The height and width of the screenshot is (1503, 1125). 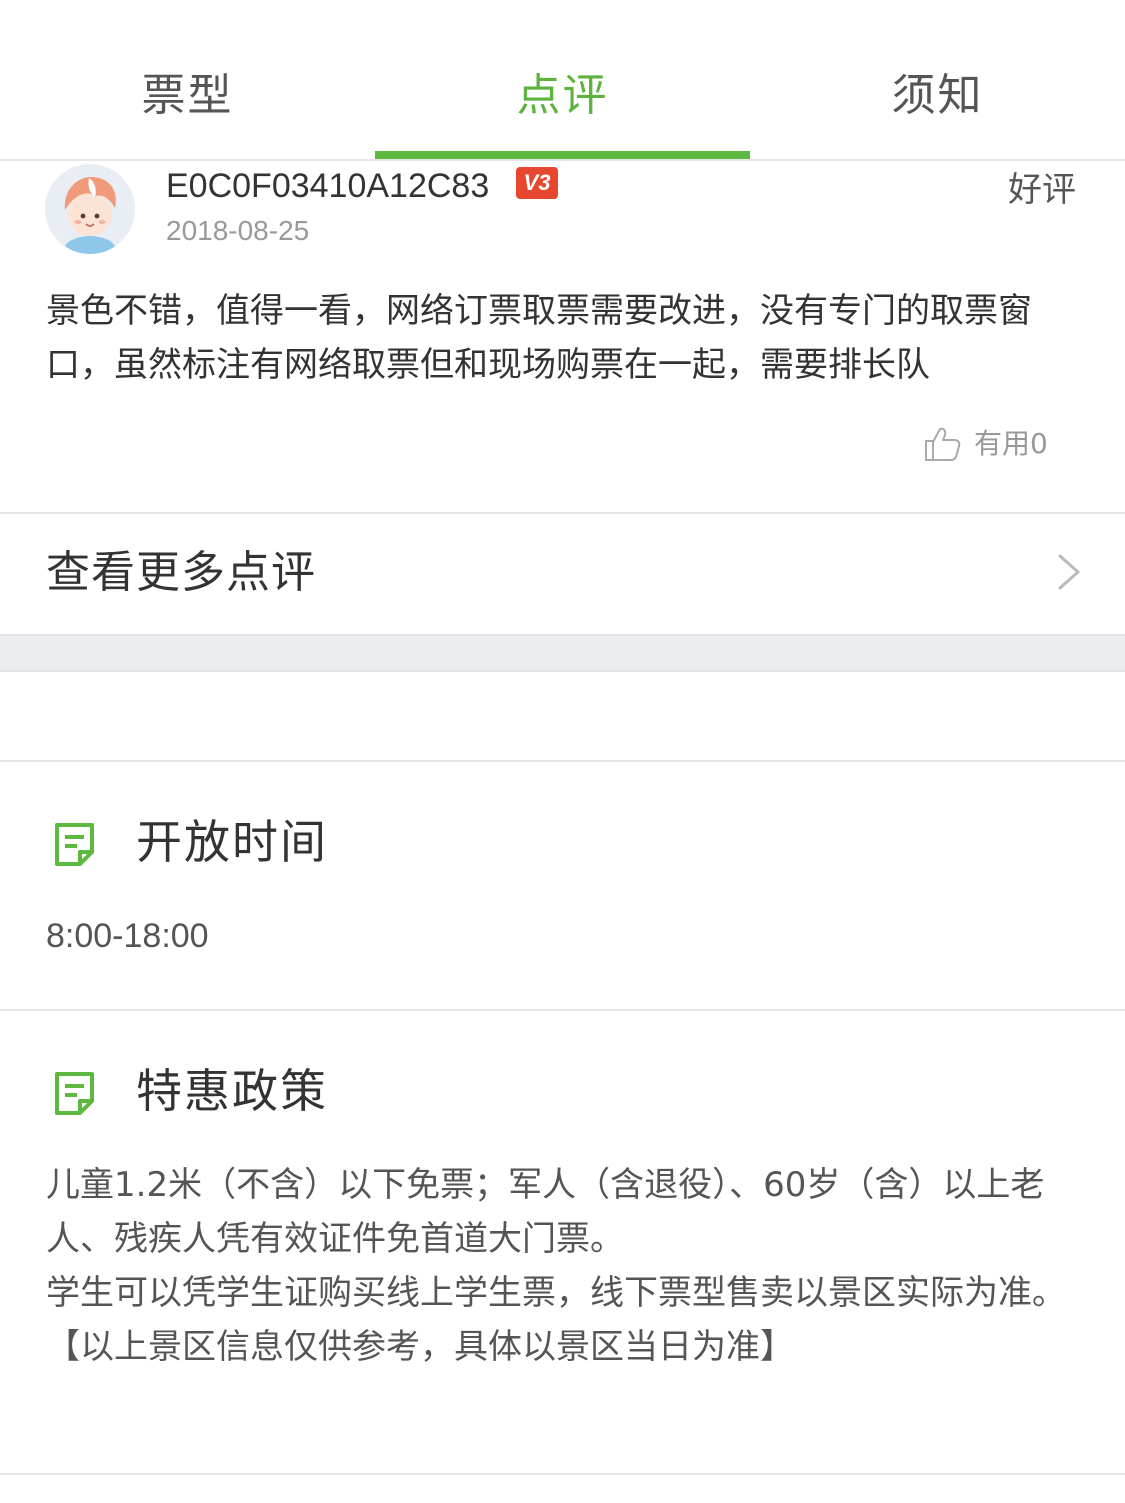 What do you see at coordinates (1042, 190) in the screenshot?
I see `review-rating: 好评` at bounding box center [1042, 190].